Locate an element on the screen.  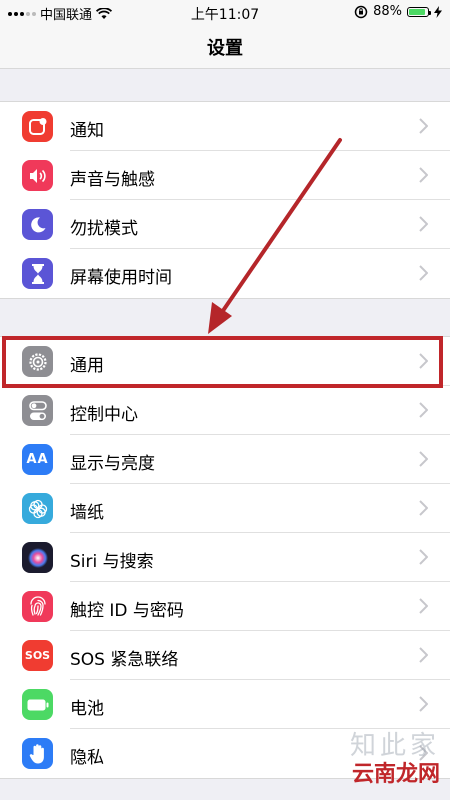
settings-row-touch-id: 触控 ID 与密码 is located at coordinates (225, 606).